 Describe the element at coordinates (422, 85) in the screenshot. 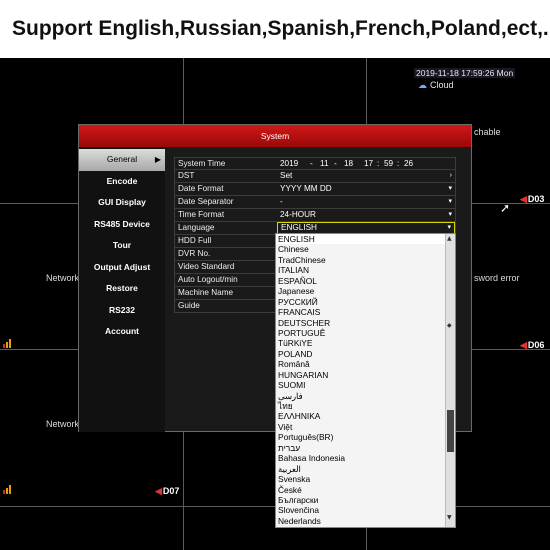

I see `cloud-icon: ☁` at that location.